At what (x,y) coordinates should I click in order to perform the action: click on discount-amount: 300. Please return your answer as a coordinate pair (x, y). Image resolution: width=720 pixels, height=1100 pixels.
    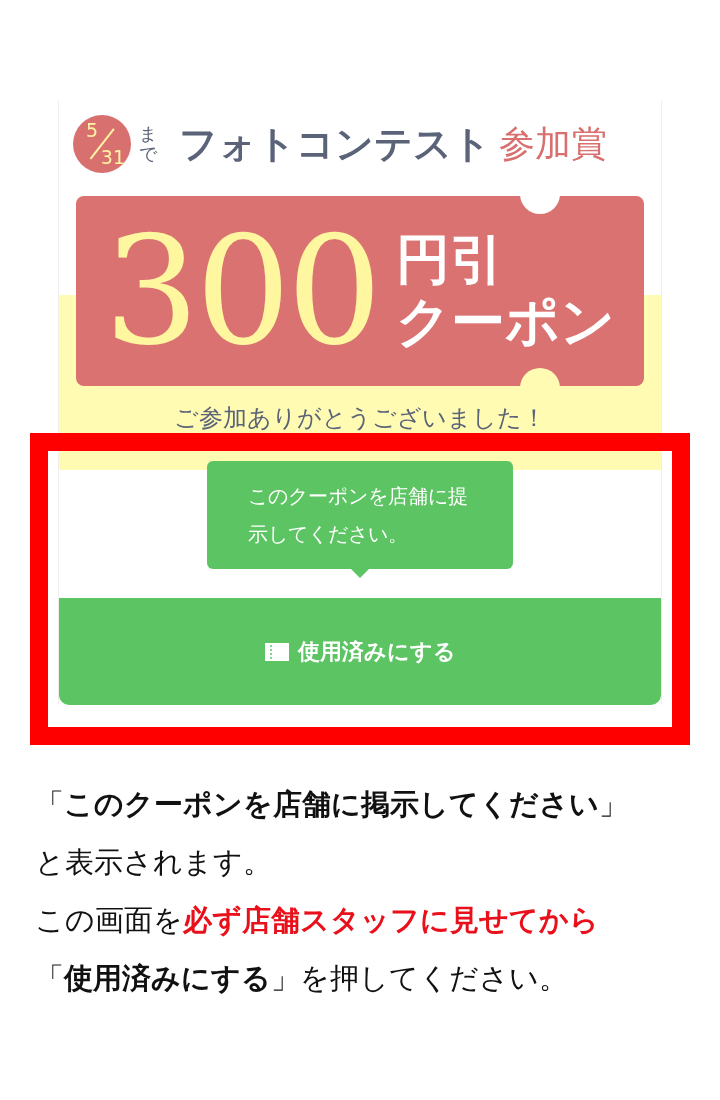
    Looking at the image, I should click on (241, 291).